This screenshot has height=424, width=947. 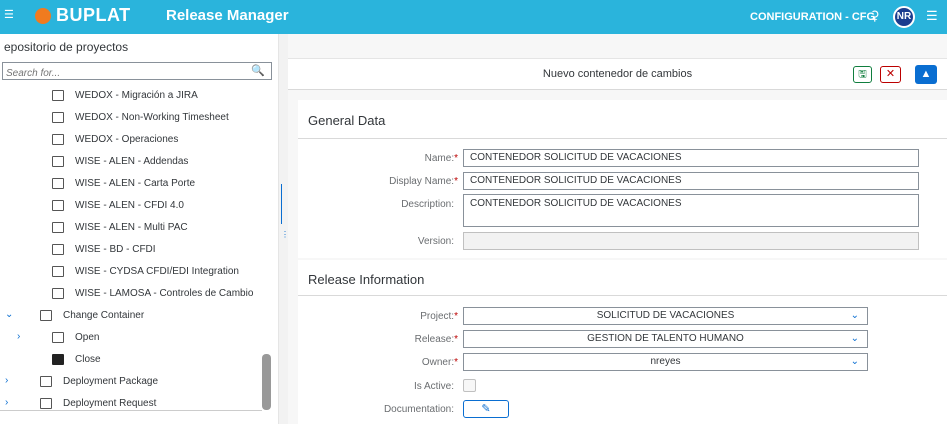 What do you see at coordinates (164, 293) in the screenshot?
I see `tree-item-label: WISE - LAMOSA - Controles de Cambio` at bounding box center [164, 293].